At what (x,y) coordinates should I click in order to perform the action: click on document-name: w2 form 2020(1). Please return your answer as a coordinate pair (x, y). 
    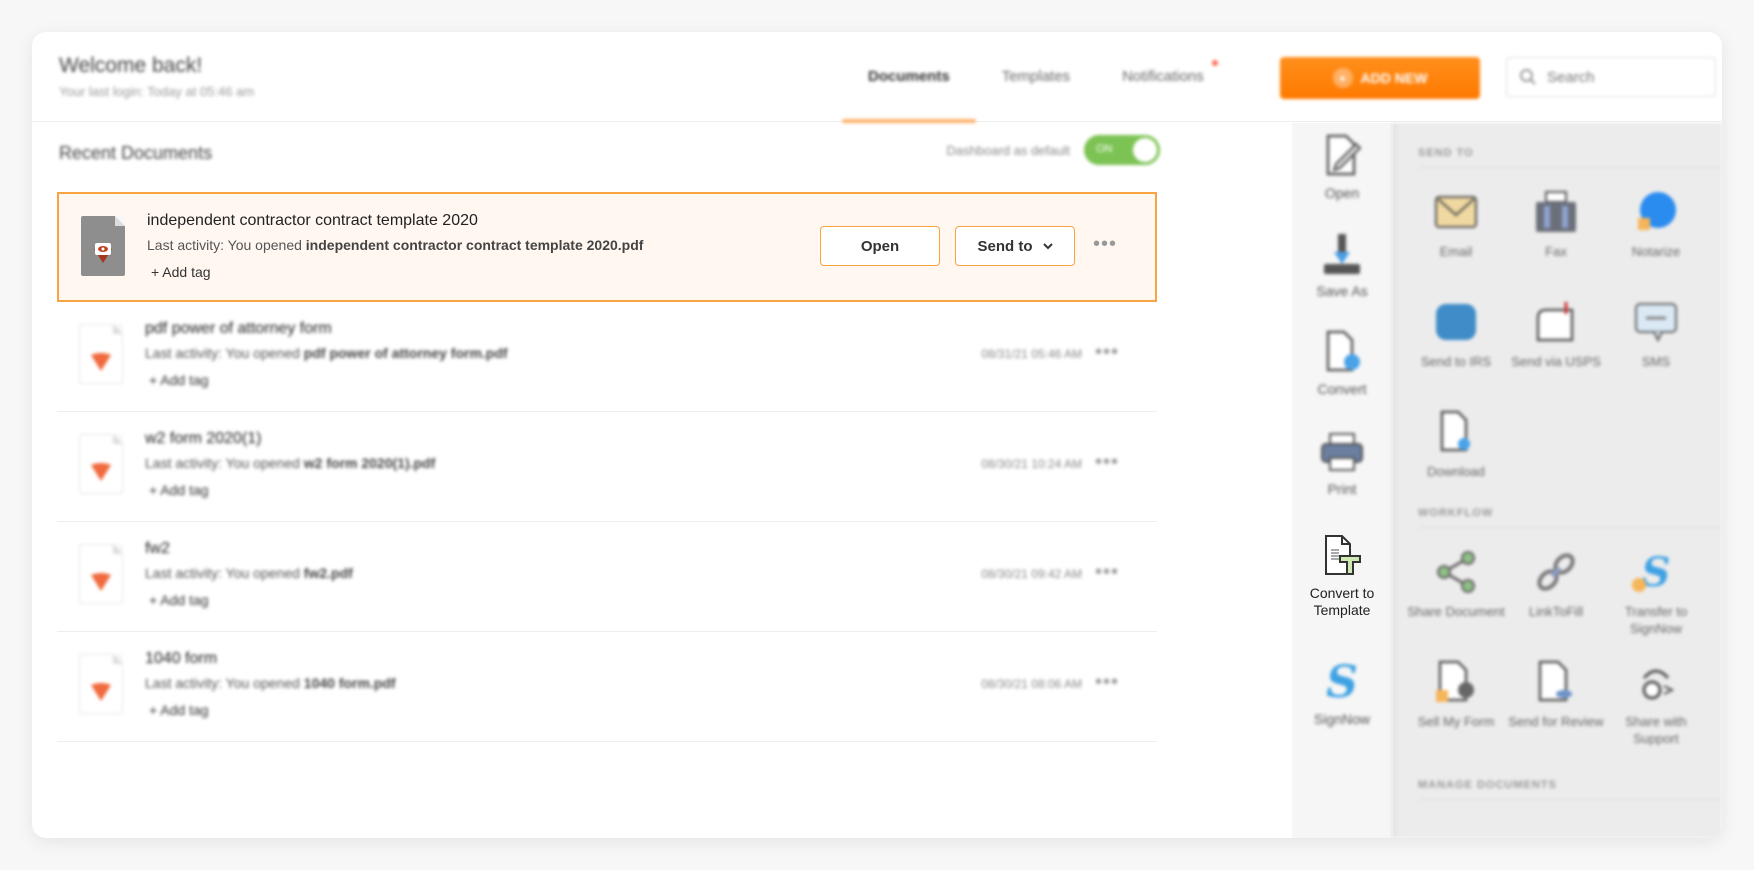
    Looking at the image, I should click on (203, 439).